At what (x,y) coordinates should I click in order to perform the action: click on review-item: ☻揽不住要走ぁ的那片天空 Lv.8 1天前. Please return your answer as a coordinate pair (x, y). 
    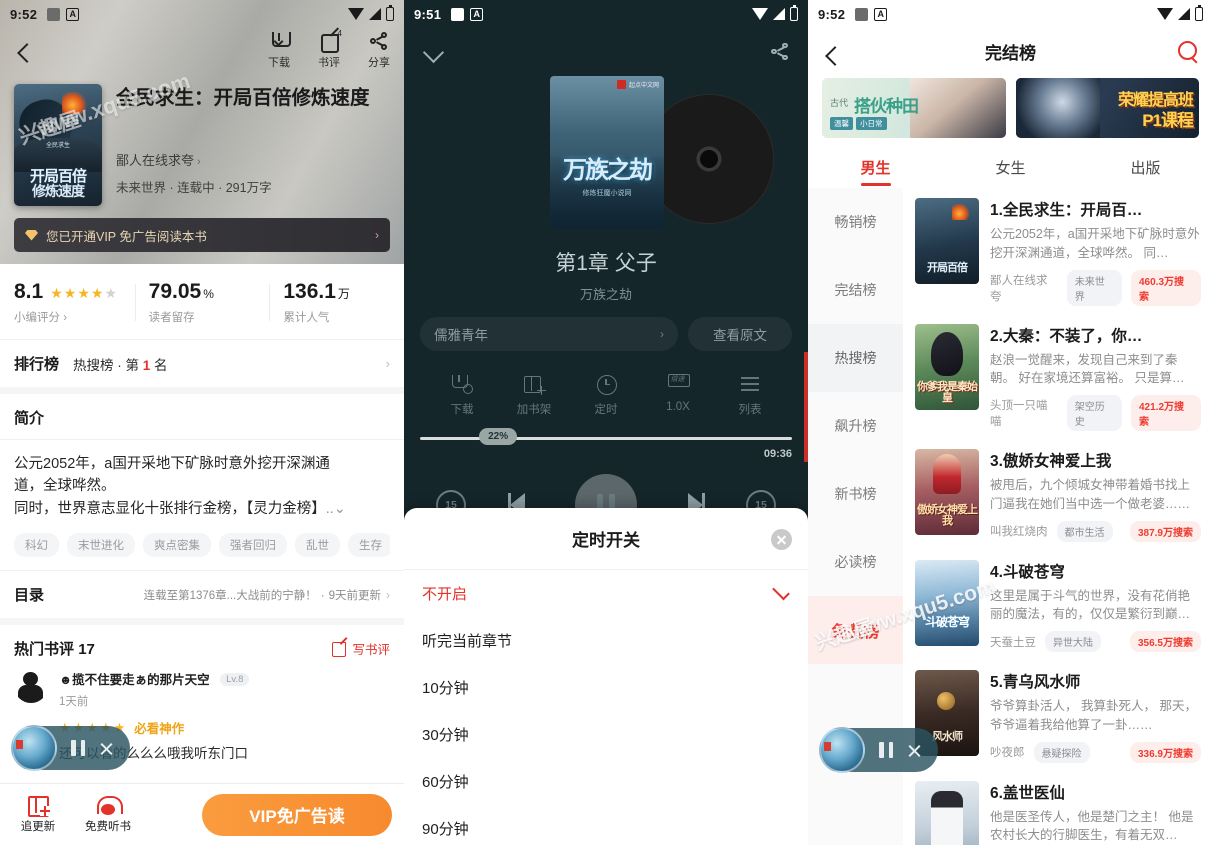
    Looking at the image, I should click on (202, 689).